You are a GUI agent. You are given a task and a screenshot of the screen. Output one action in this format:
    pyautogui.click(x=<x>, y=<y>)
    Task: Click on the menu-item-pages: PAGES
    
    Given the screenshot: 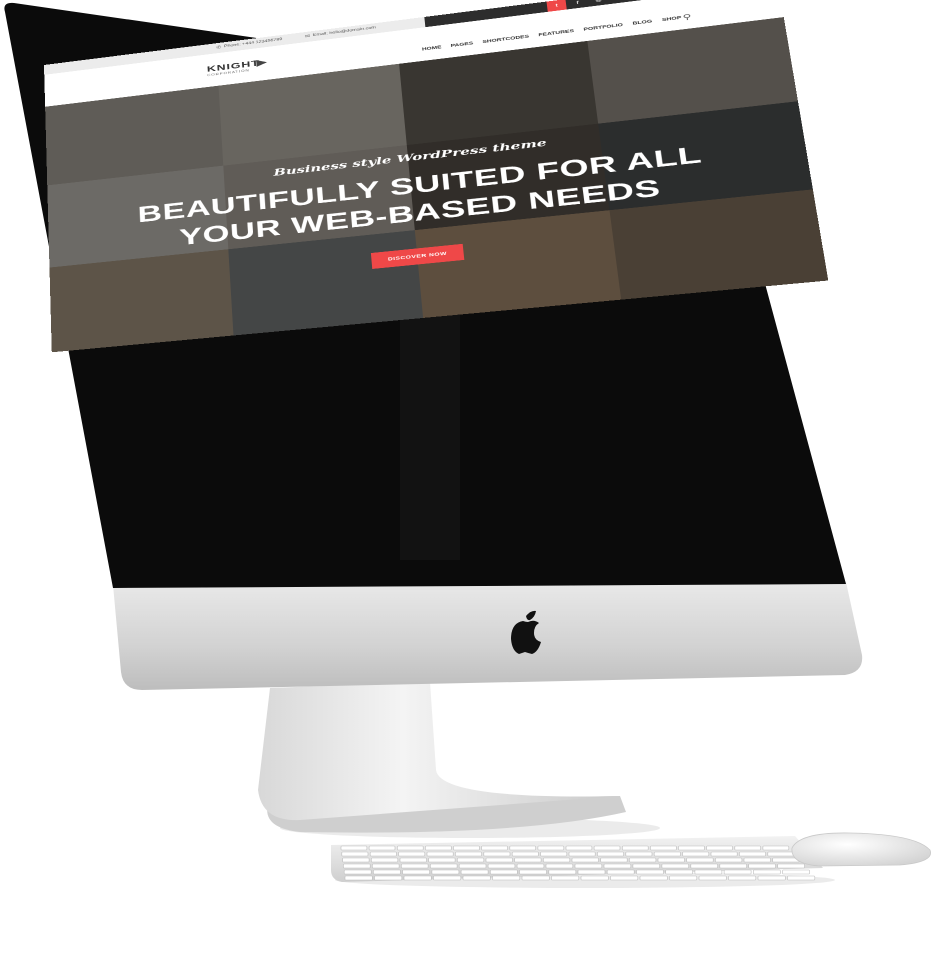 What is the action you would take?
    pyautogui.click(x=462, y=44)
    